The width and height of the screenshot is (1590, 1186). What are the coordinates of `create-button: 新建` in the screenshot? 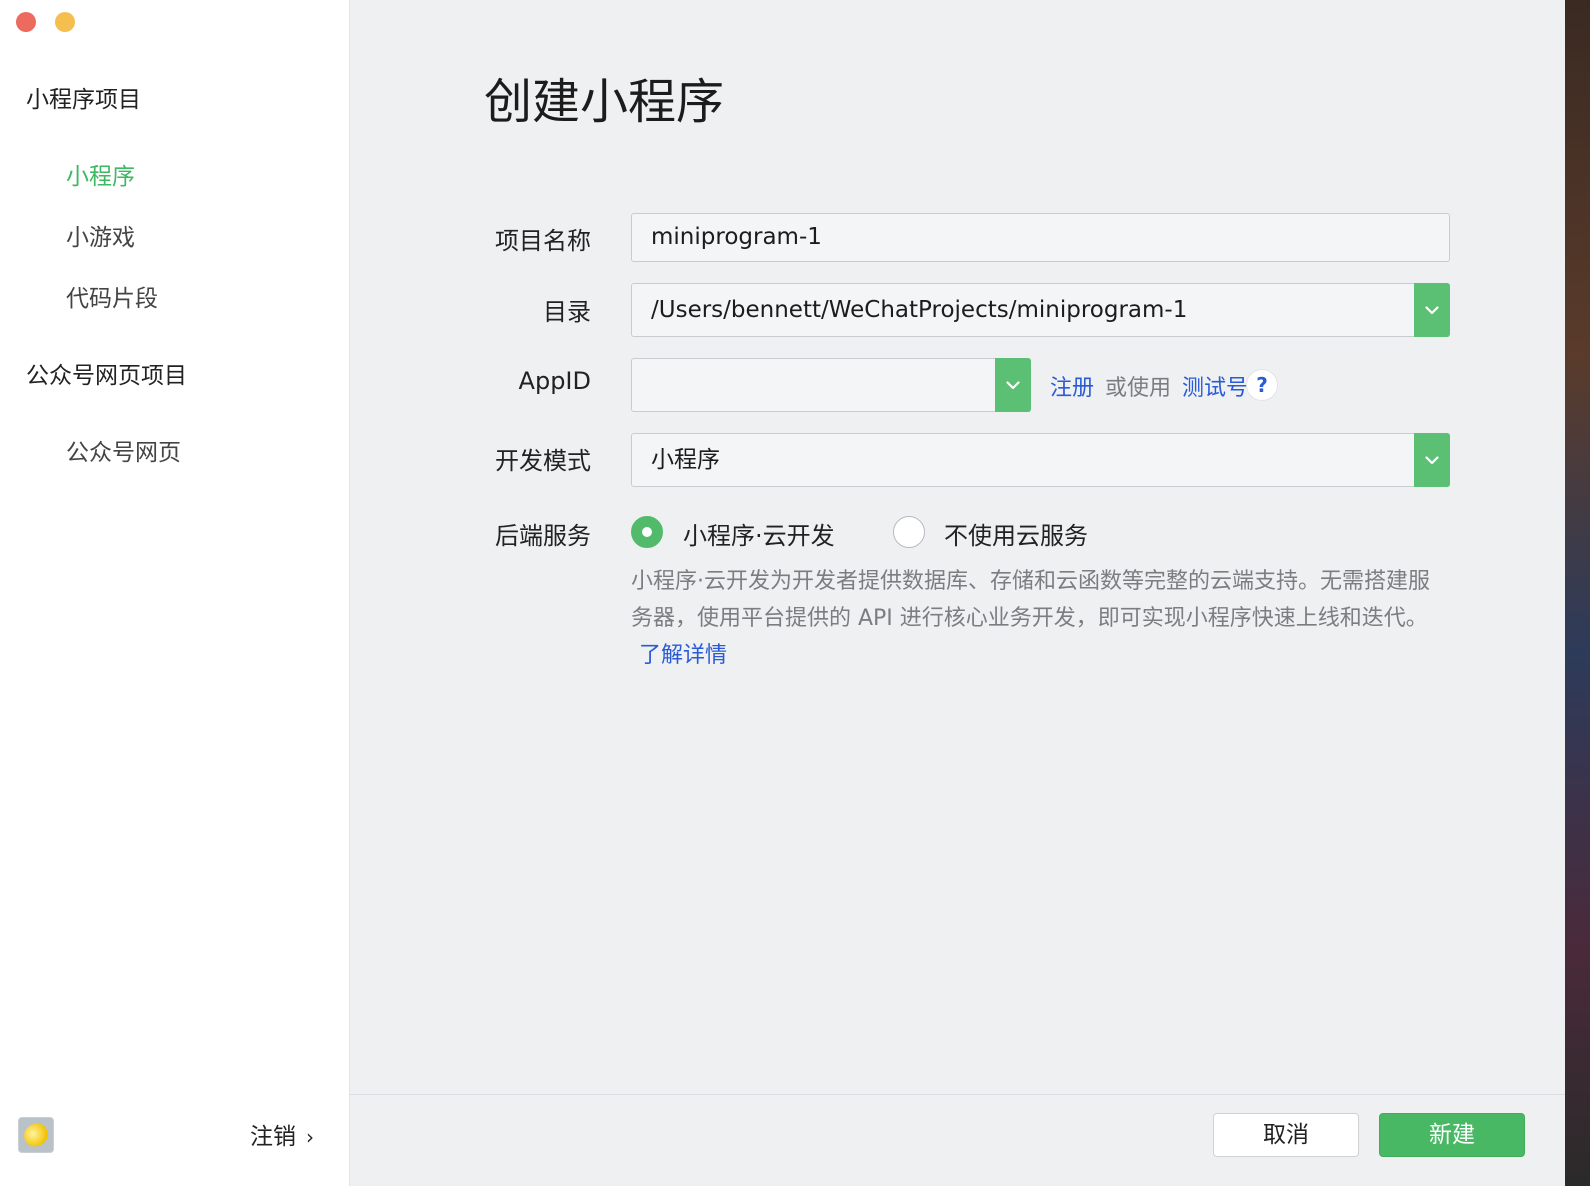 It's located at (1452, 1135).